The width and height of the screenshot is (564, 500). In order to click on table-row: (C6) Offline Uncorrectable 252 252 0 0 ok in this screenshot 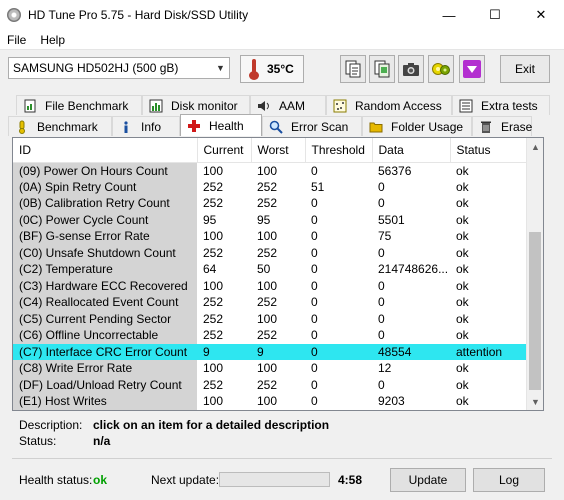, I will do `click(270, 335)`.